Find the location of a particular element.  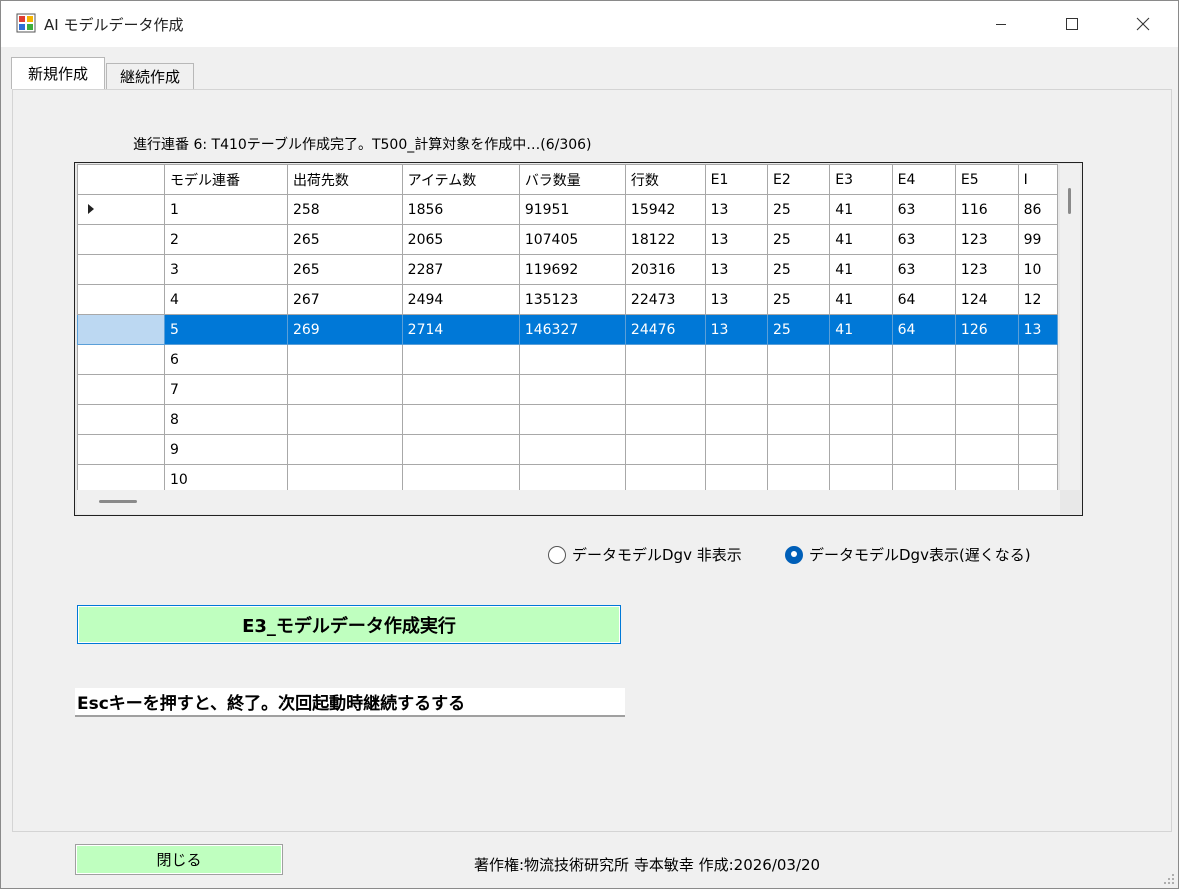

table-row: 8 is located at coordinates (567, 419).